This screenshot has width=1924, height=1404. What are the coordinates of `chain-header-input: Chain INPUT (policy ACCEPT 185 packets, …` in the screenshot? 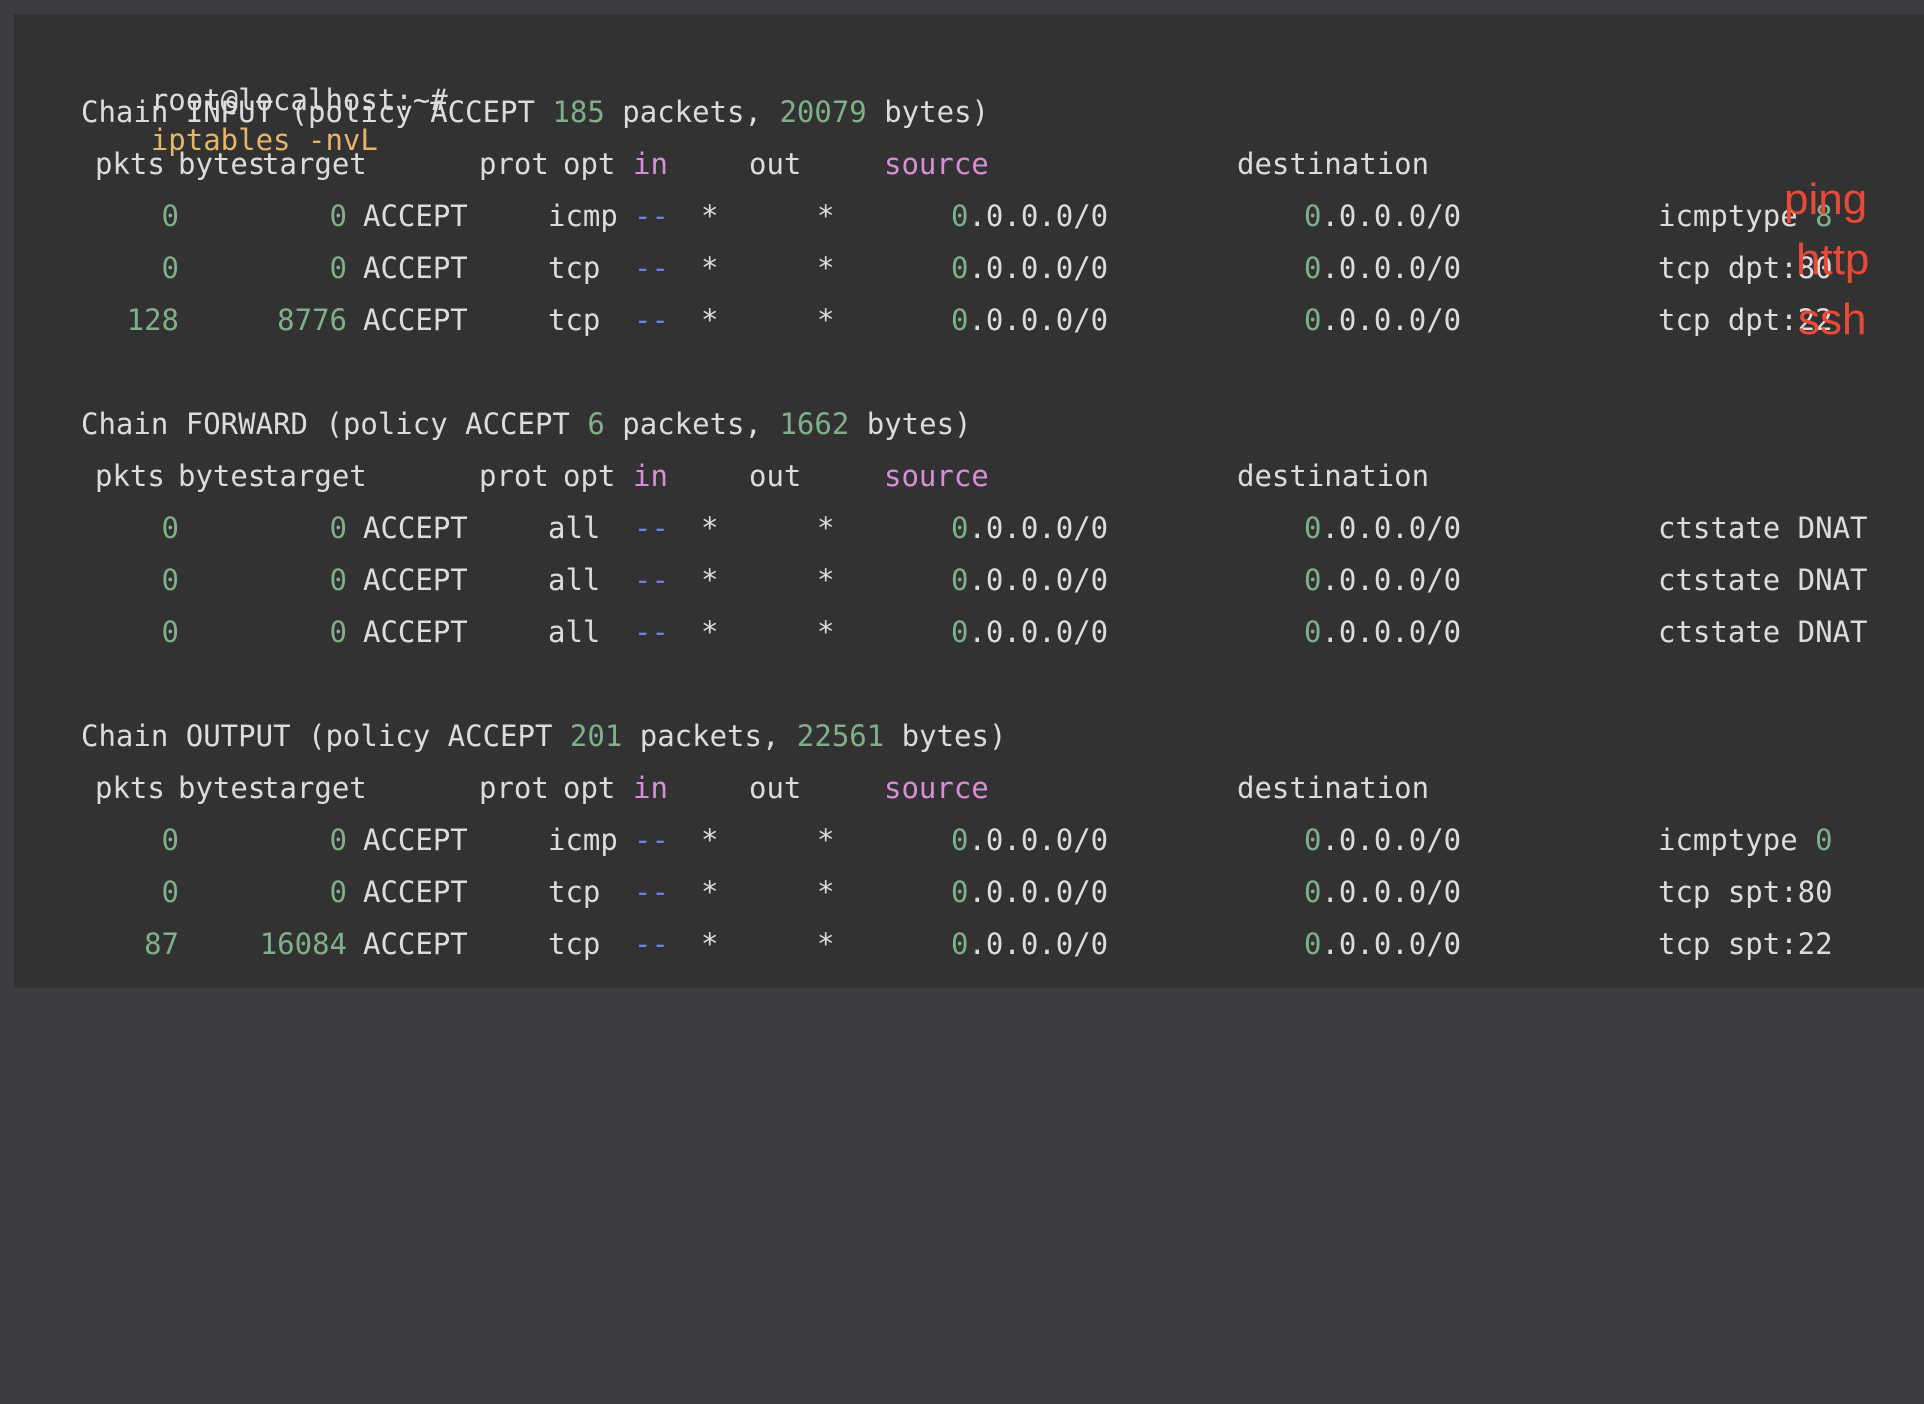 It's located at (535, 112).